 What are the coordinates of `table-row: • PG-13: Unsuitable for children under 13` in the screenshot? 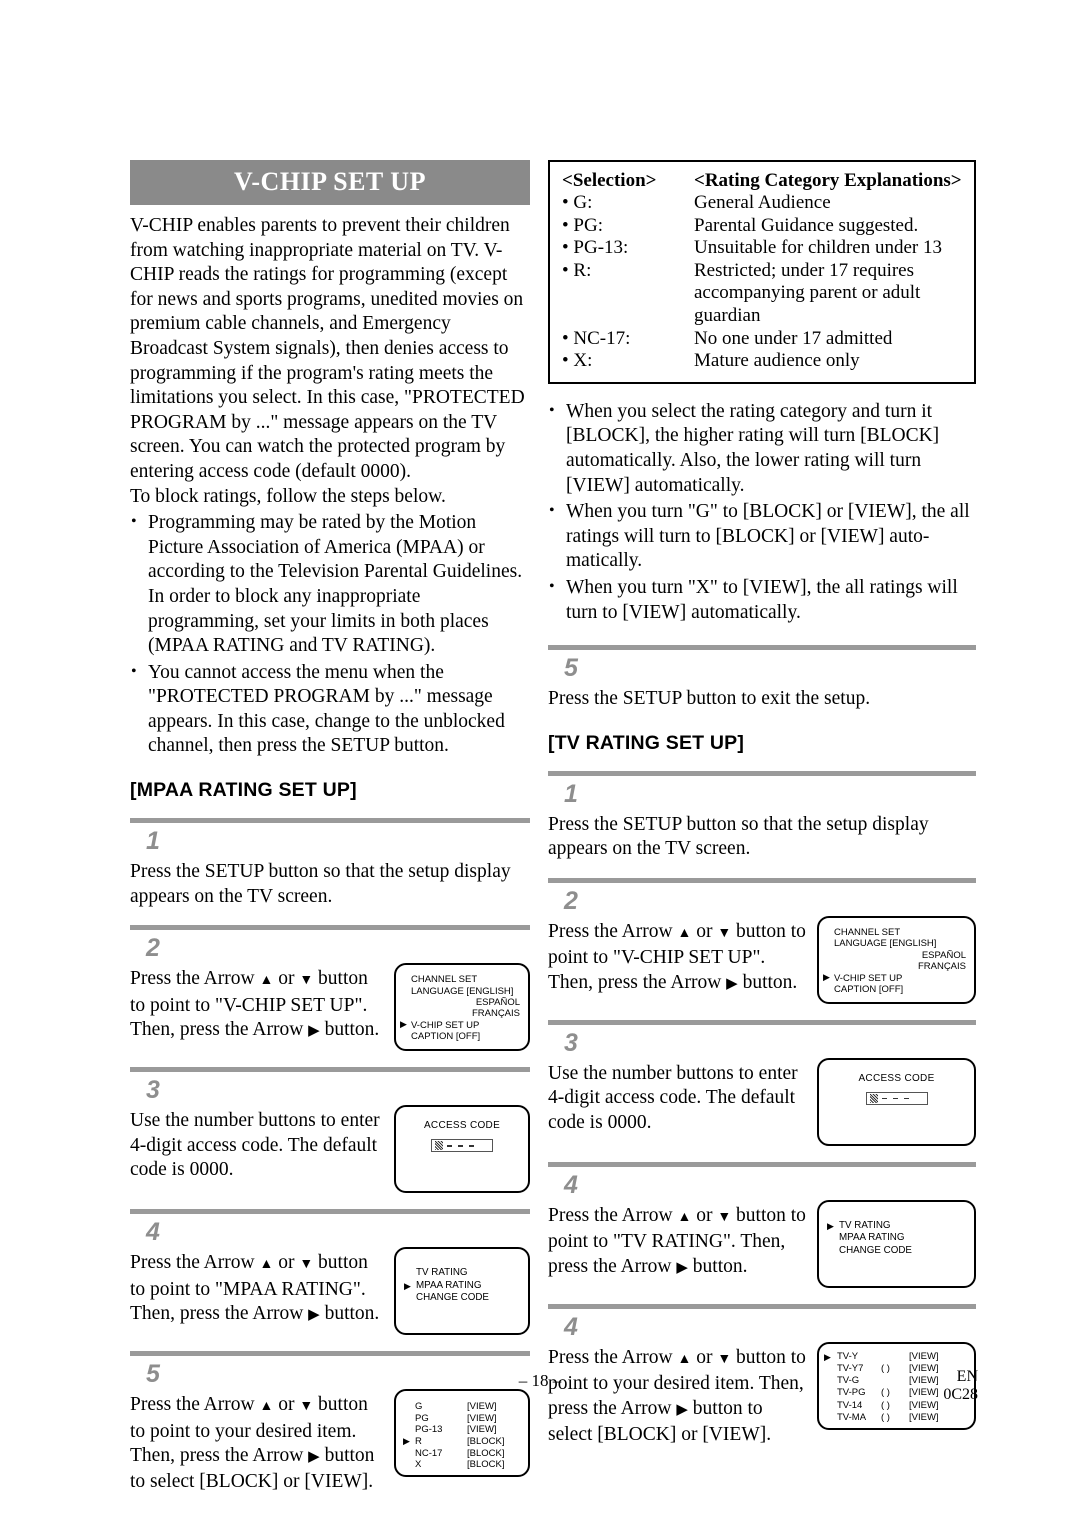 It's located at (763, 248).